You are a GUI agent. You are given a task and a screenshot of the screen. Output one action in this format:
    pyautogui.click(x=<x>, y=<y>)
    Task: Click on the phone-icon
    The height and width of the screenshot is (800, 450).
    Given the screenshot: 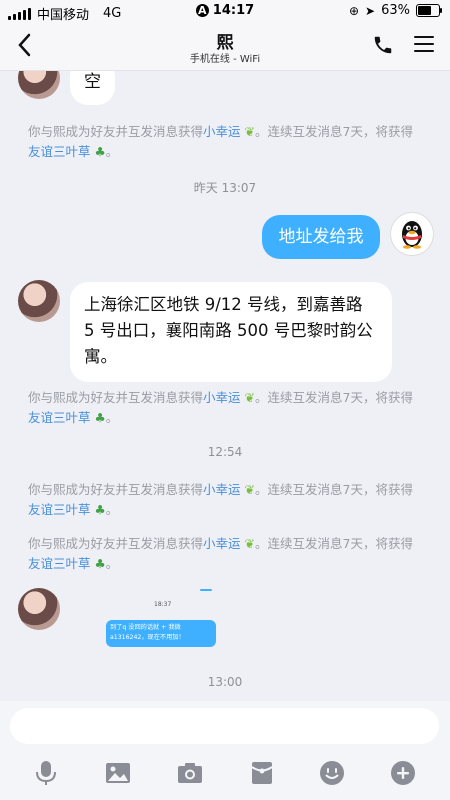 What is the action you would take?
    pyautogui.click(x=383, y=45)
    